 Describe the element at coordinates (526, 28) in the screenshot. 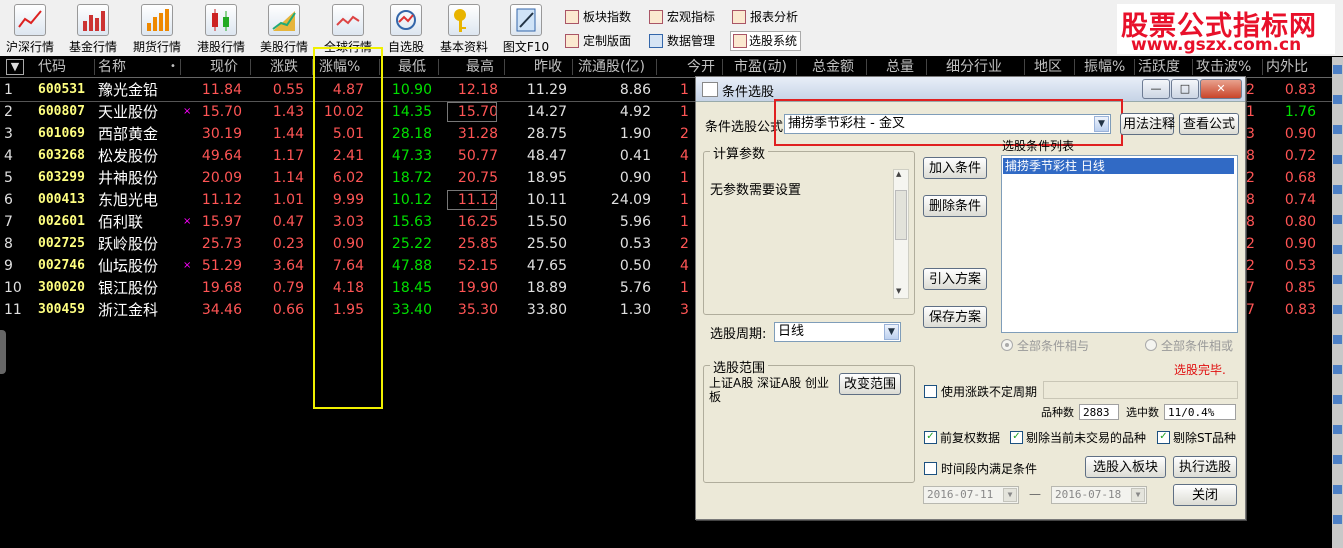

I see `toolbar-button-f10: 图文F10` at that location.